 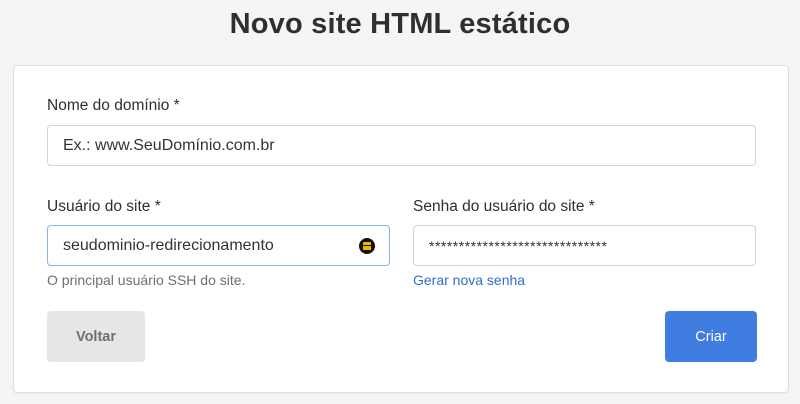 What do you see at coordinates (504, 206) in the screenshot?
I see `site-password-label: Senha do usuário do site *` at bounding box center [504, 206].